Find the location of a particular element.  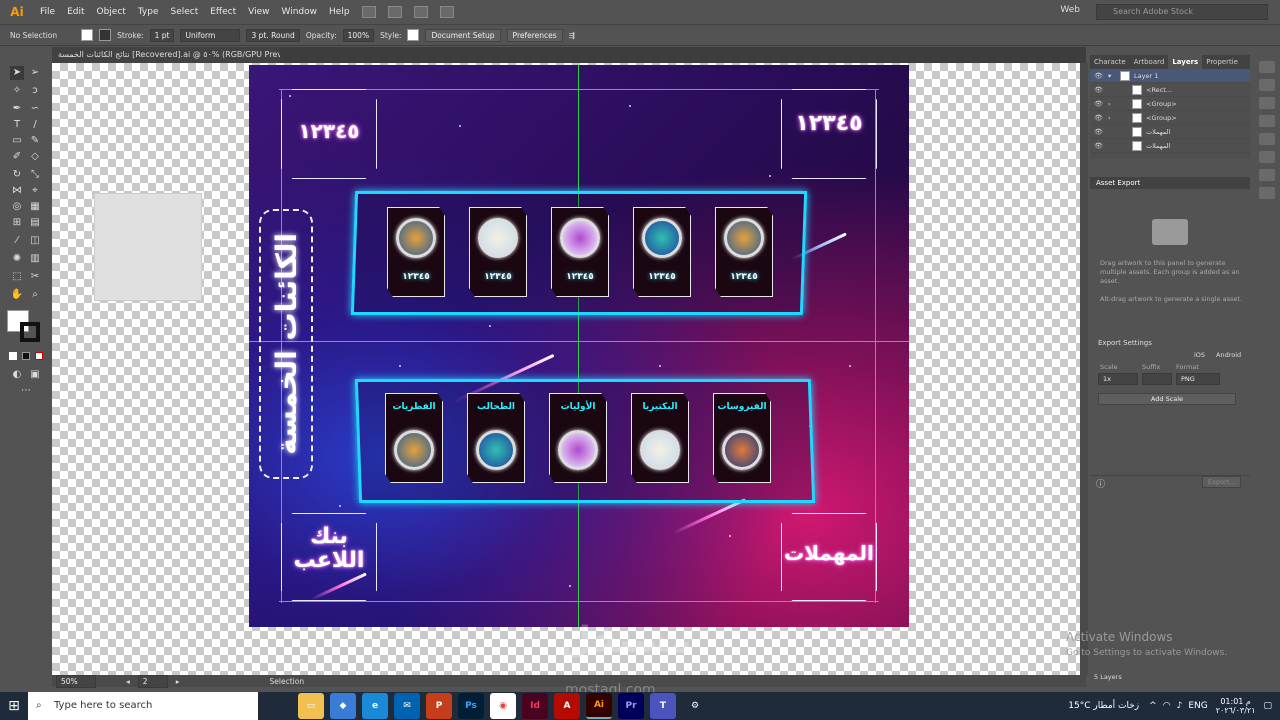

file-explorer-icon: ▭ is located at coordinates (311, 706).